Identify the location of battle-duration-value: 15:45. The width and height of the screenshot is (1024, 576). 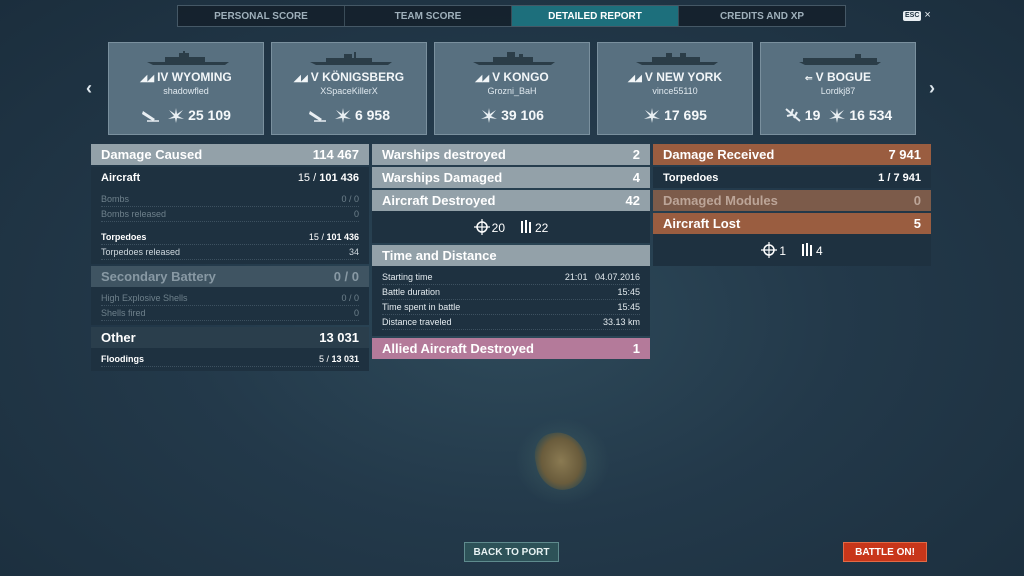
(628, 292).